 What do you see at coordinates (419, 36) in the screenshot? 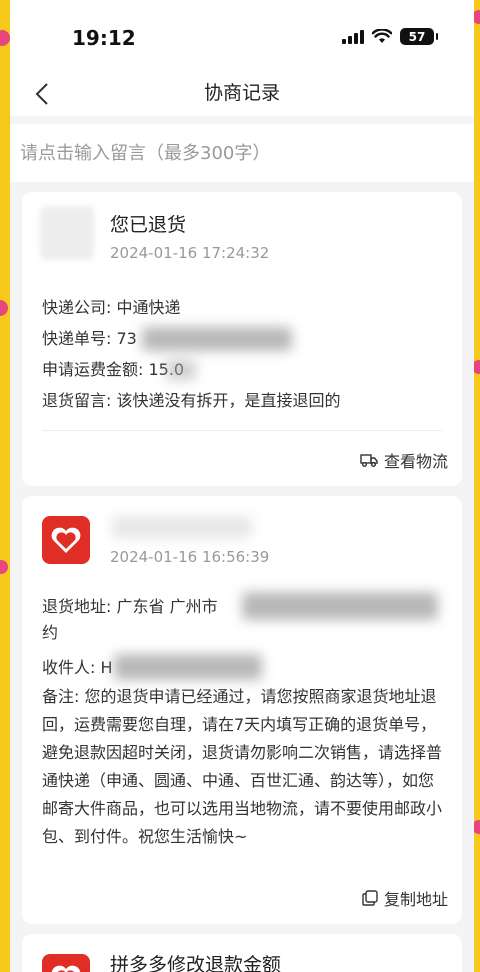
I see `battery-icon: 57` at bounding box center [419, 36].